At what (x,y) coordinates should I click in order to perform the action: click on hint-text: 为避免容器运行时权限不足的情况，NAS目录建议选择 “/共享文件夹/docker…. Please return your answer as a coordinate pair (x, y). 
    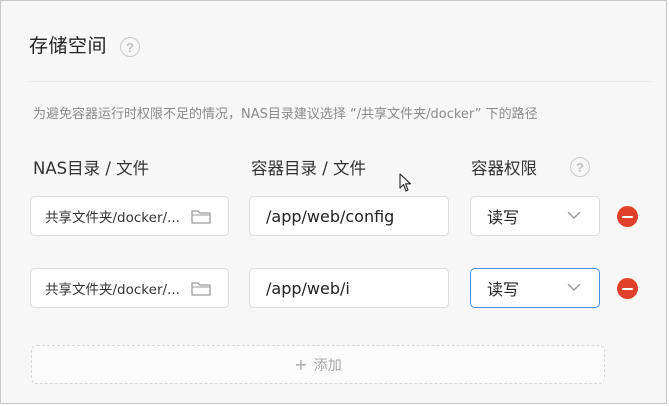
    Looking at the image, I should click on (285, 114).